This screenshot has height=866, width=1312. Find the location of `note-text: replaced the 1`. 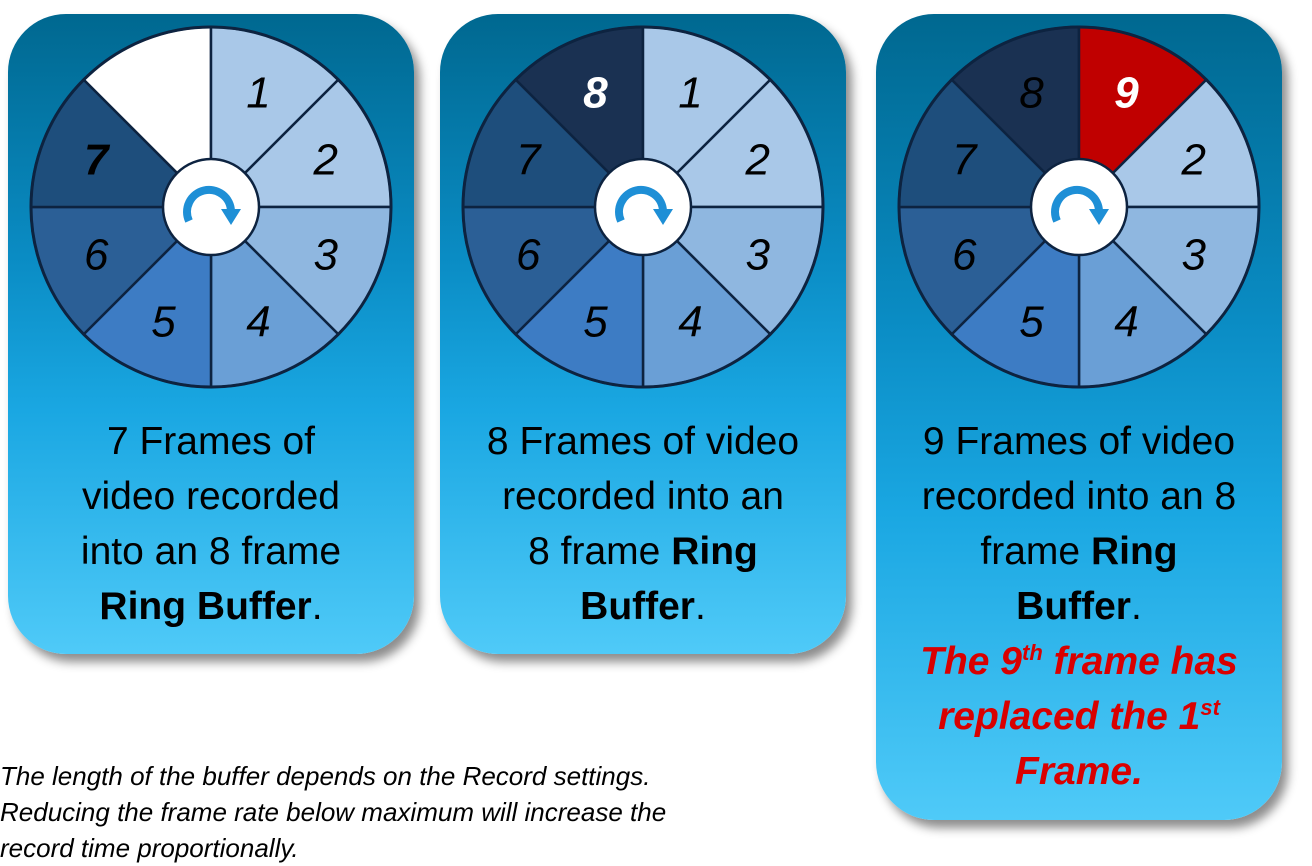

note-text: replaced the 1 is located at coordinates (1069, 716).